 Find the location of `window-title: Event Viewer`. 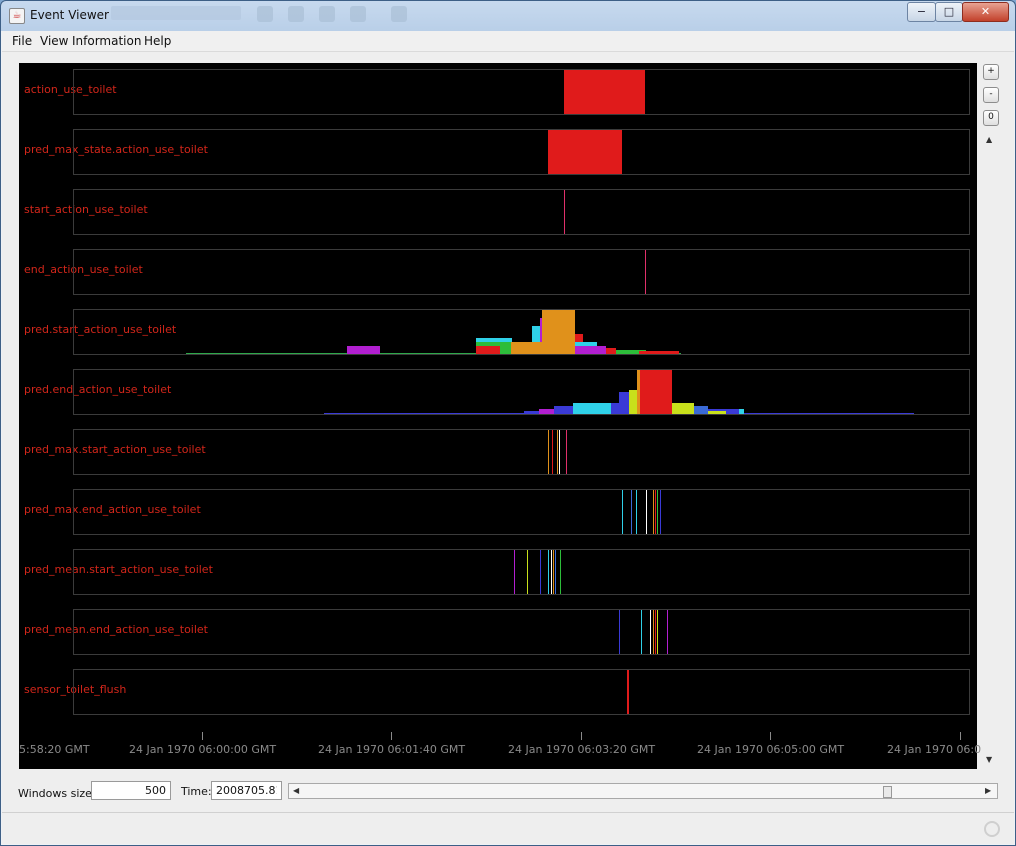

window-title: Event Viewer is located at coordinates (69, 15).